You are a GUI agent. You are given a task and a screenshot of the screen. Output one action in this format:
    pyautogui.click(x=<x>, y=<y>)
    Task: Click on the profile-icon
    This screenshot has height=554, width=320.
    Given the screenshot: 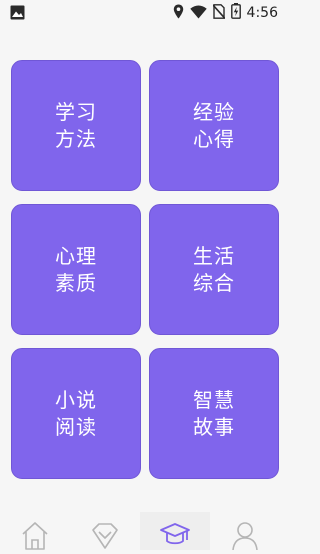 What is the action you would take?
    pyautogui.click(x=245, y=537)
    